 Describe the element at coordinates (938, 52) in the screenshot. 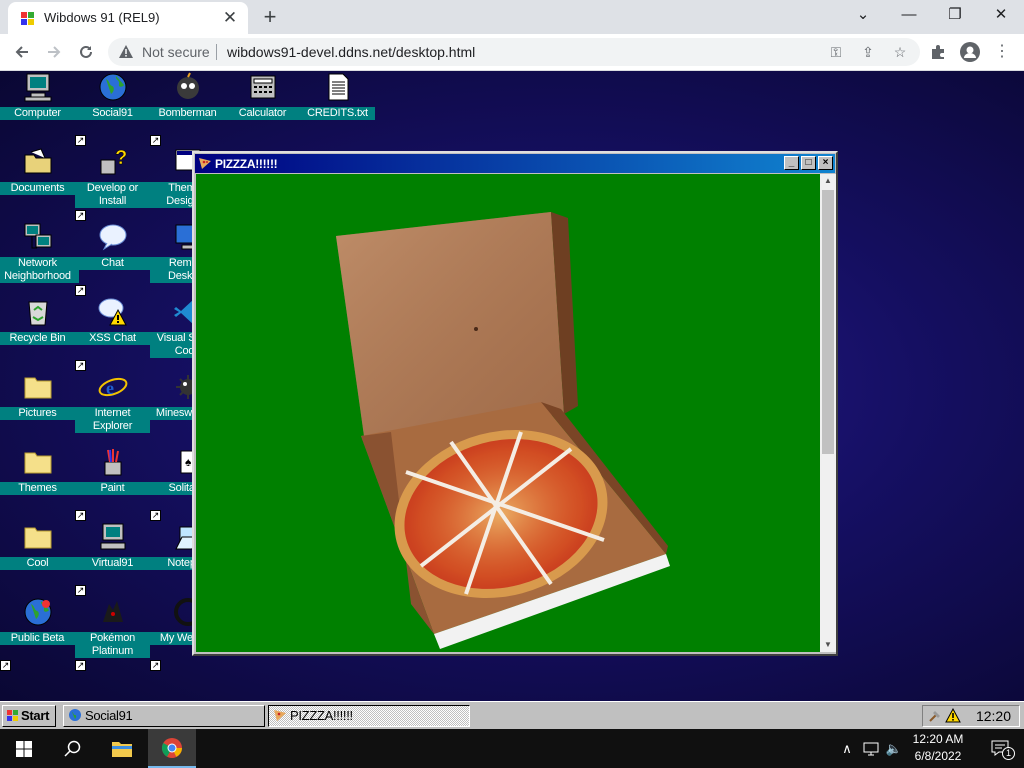

I see `extensions-icon` at that location.